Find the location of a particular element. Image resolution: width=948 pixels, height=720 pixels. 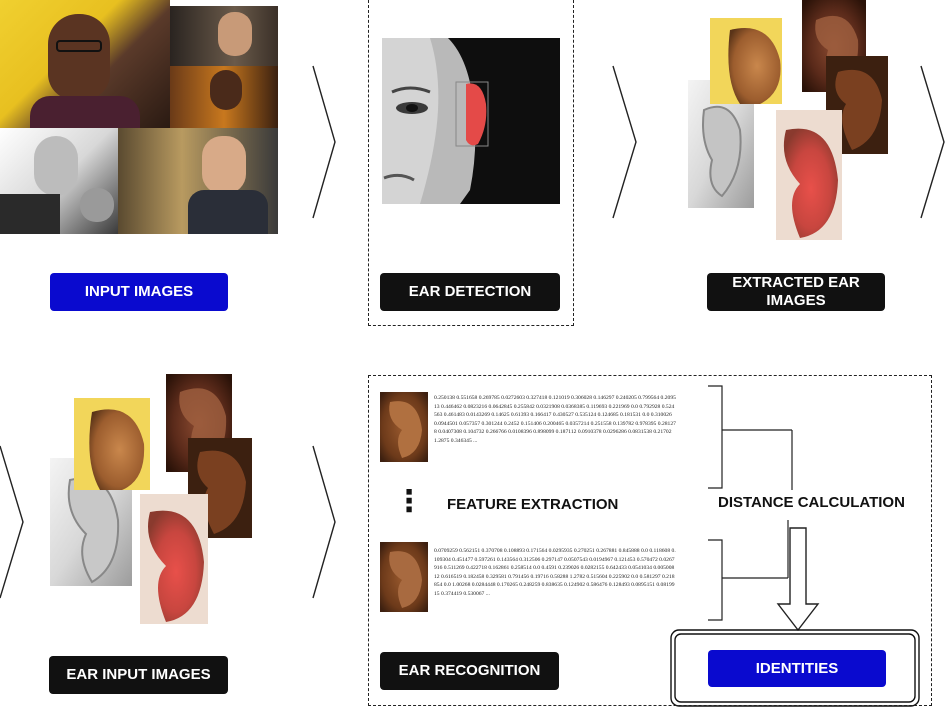

identities-label: IDENTITIES is located at coordinates (797, 668).